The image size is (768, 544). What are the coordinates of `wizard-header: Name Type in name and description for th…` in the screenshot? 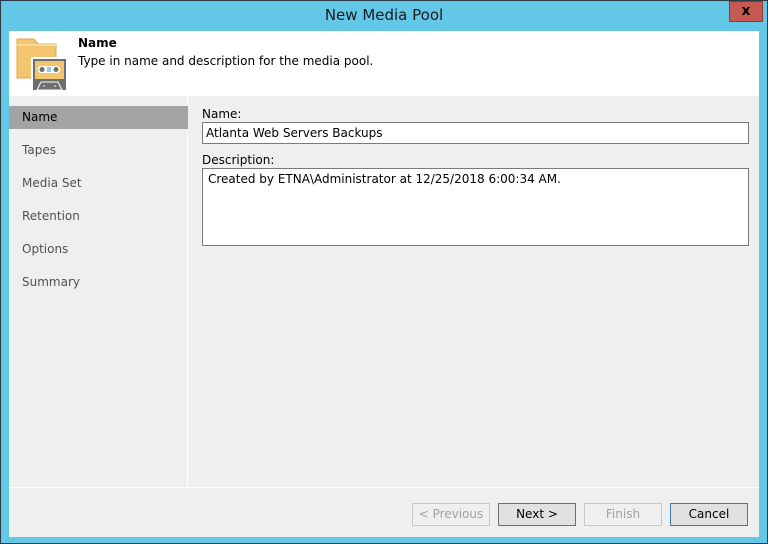 It's located at (384, 63).